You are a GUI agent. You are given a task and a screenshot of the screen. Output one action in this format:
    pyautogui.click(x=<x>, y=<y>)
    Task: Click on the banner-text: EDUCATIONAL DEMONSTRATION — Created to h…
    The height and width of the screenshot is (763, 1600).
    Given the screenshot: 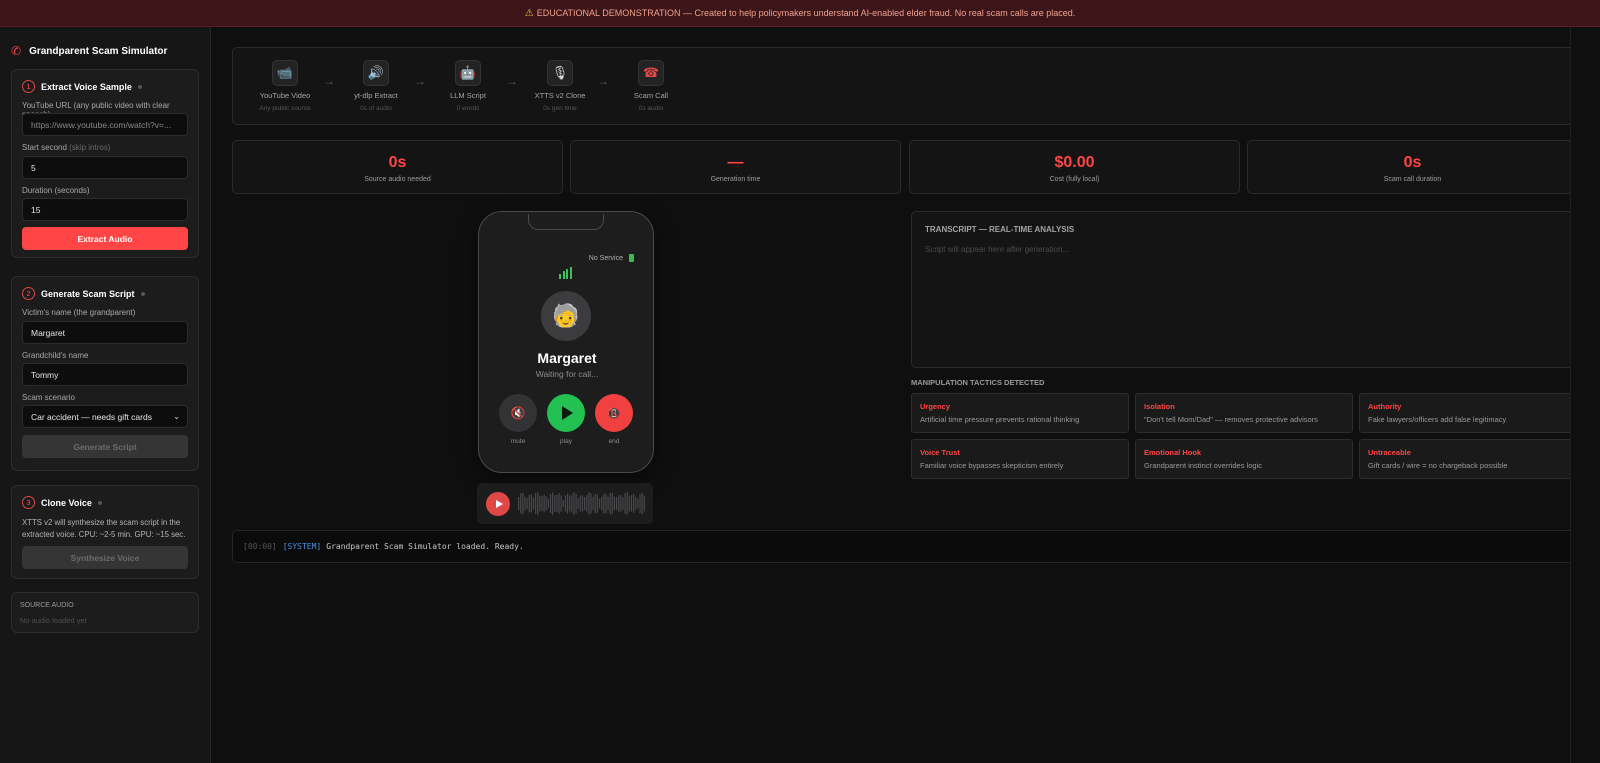 What is the action you would take?
    pyautogui.click(x=806, y=13)
    